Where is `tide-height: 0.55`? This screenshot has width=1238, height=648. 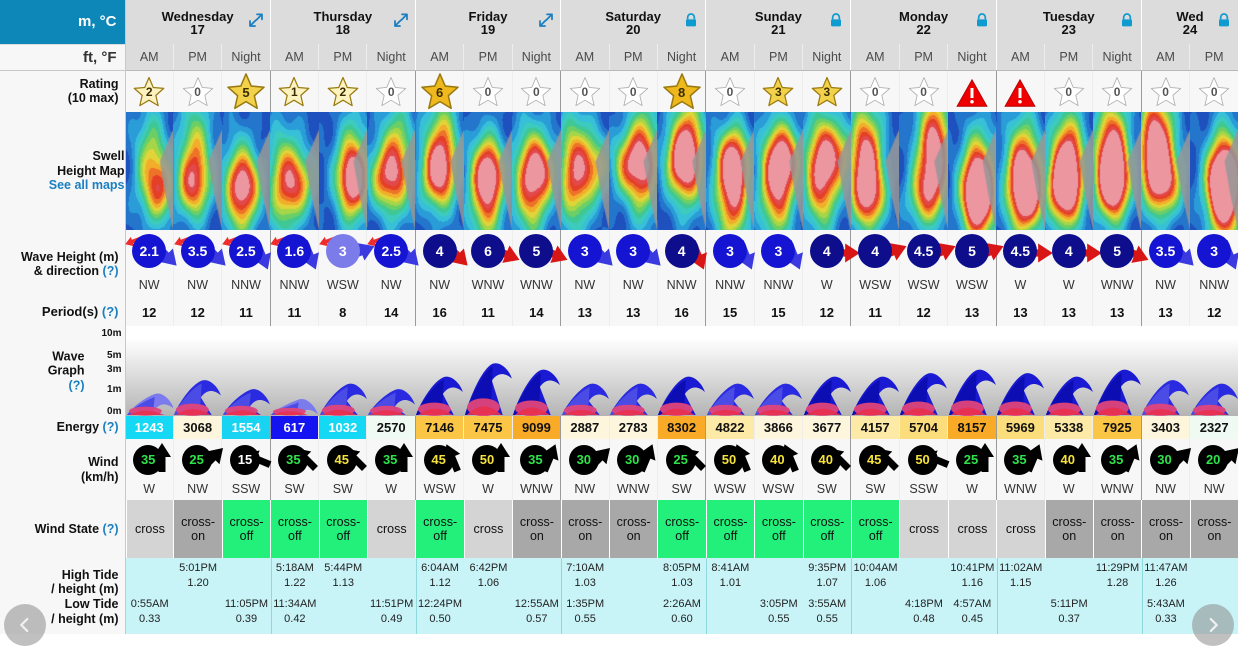
tide-height: 0.55 is located at coordinates (827, 619).